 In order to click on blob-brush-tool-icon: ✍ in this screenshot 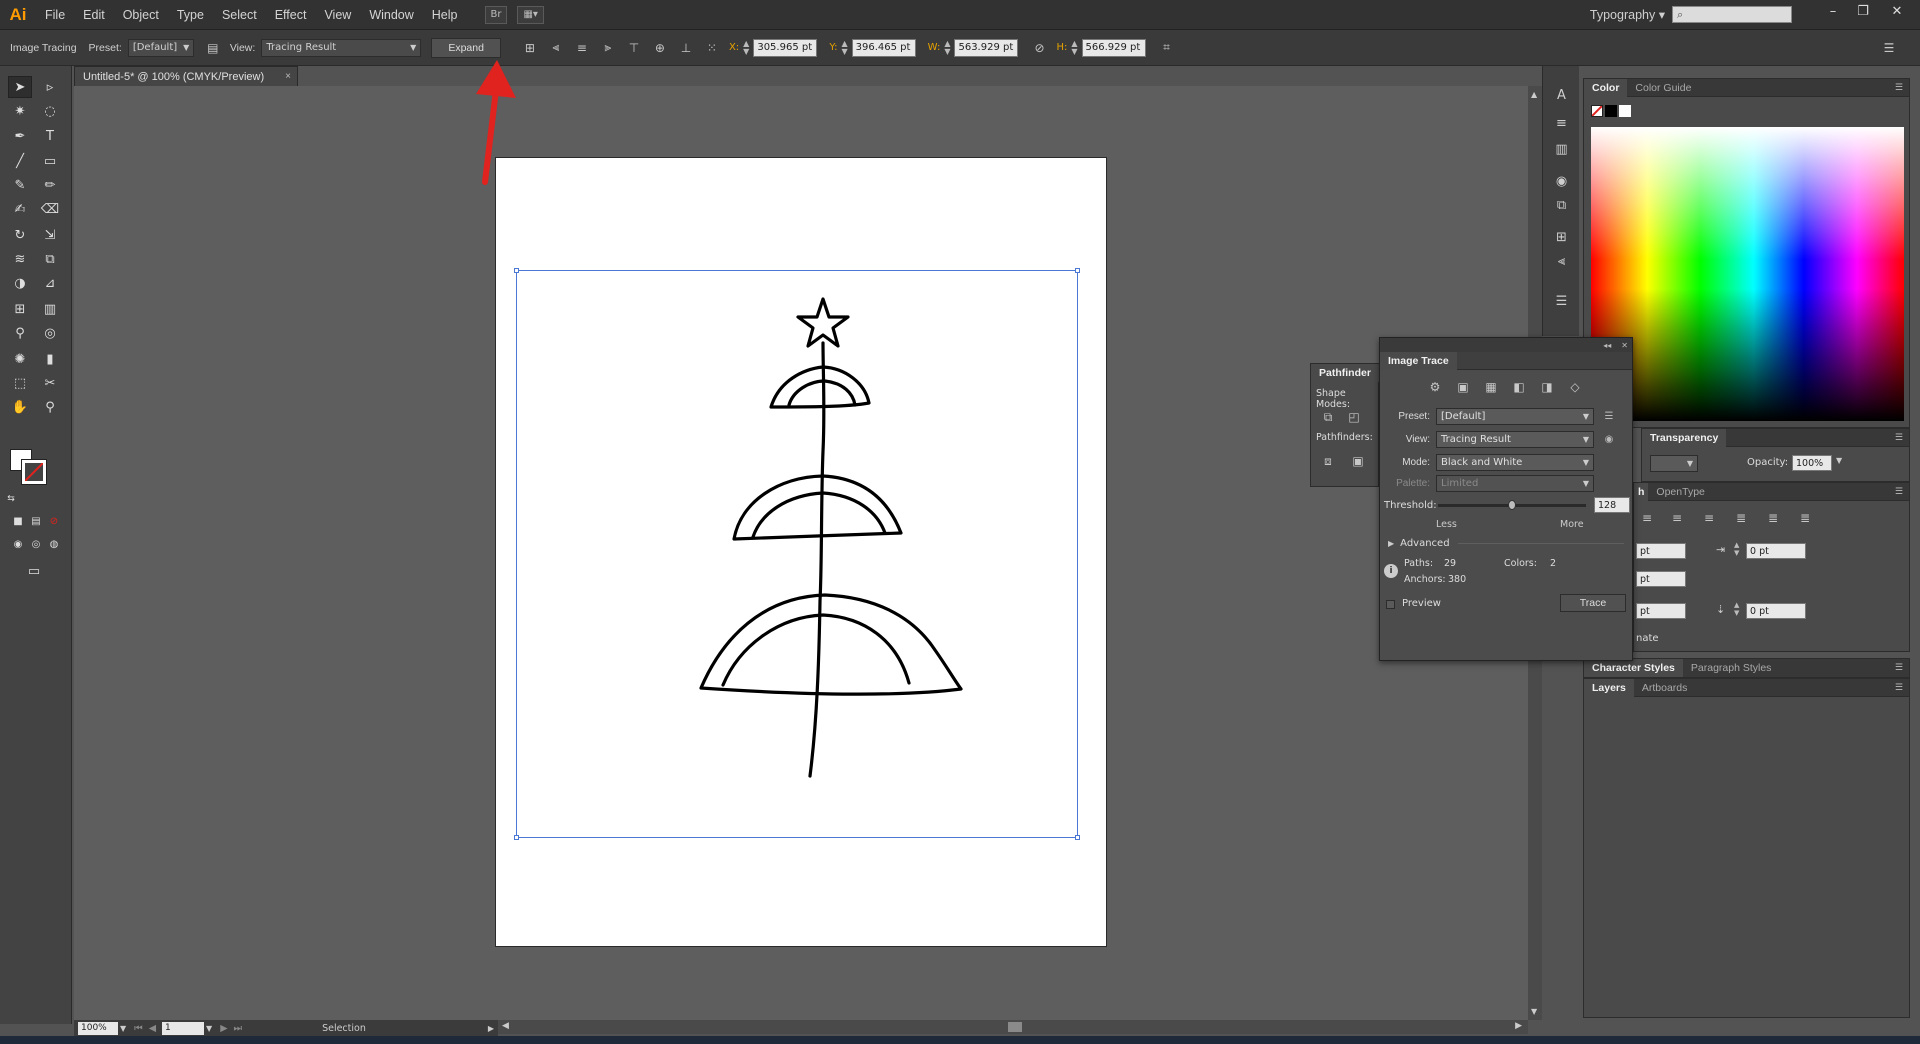, I will do `click(20, 209)`.